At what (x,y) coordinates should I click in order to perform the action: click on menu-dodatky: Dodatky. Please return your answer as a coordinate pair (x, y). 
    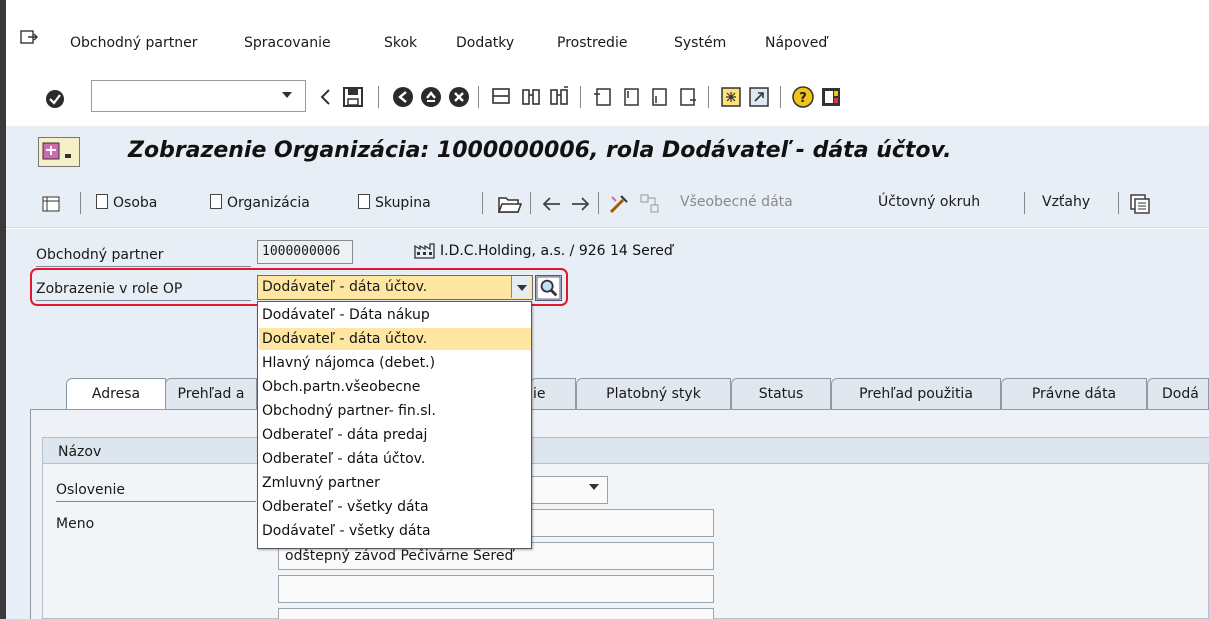
    Looking at the image, I should click on (485, 43).